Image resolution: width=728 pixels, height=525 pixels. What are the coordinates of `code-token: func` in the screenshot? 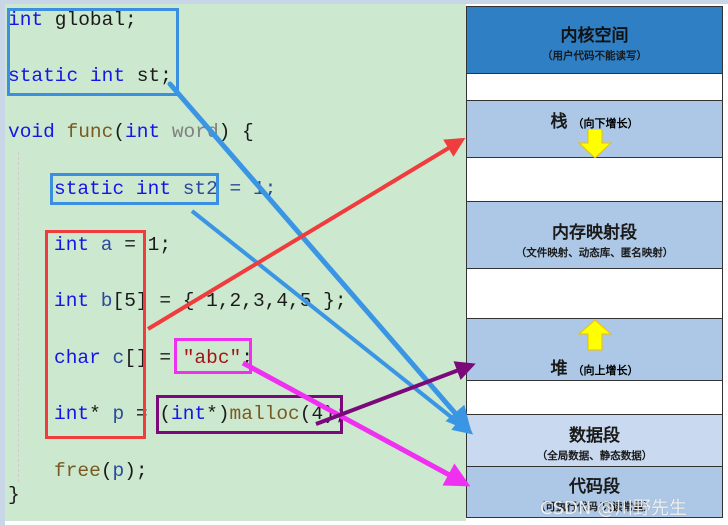 It's located at (90, 132).